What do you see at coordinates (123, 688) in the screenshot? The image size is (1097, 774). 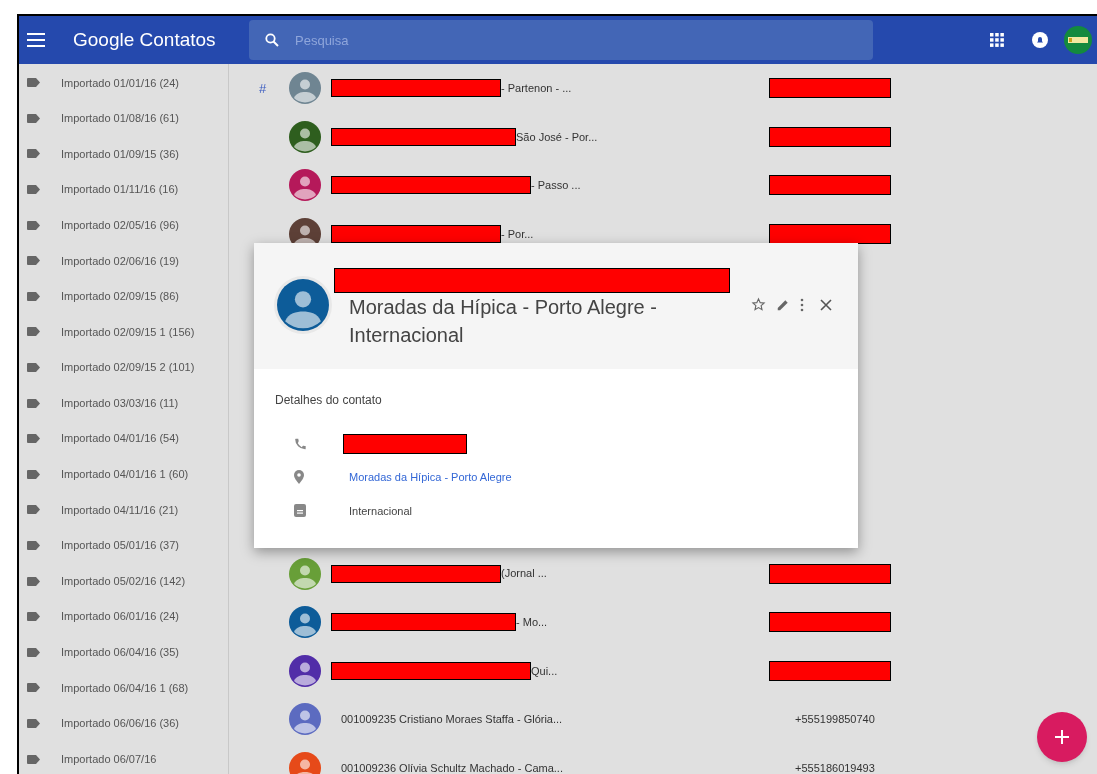 I see `label-item: Importado 06/04/16 1 (68)` at bounding box center [123, 688].